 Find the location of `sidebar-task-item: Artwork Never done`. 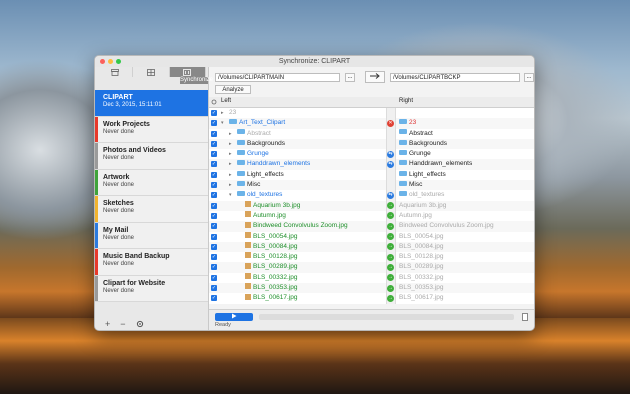

sidebar-task-item: Artwork Never done is located at coordinates (151, 182).